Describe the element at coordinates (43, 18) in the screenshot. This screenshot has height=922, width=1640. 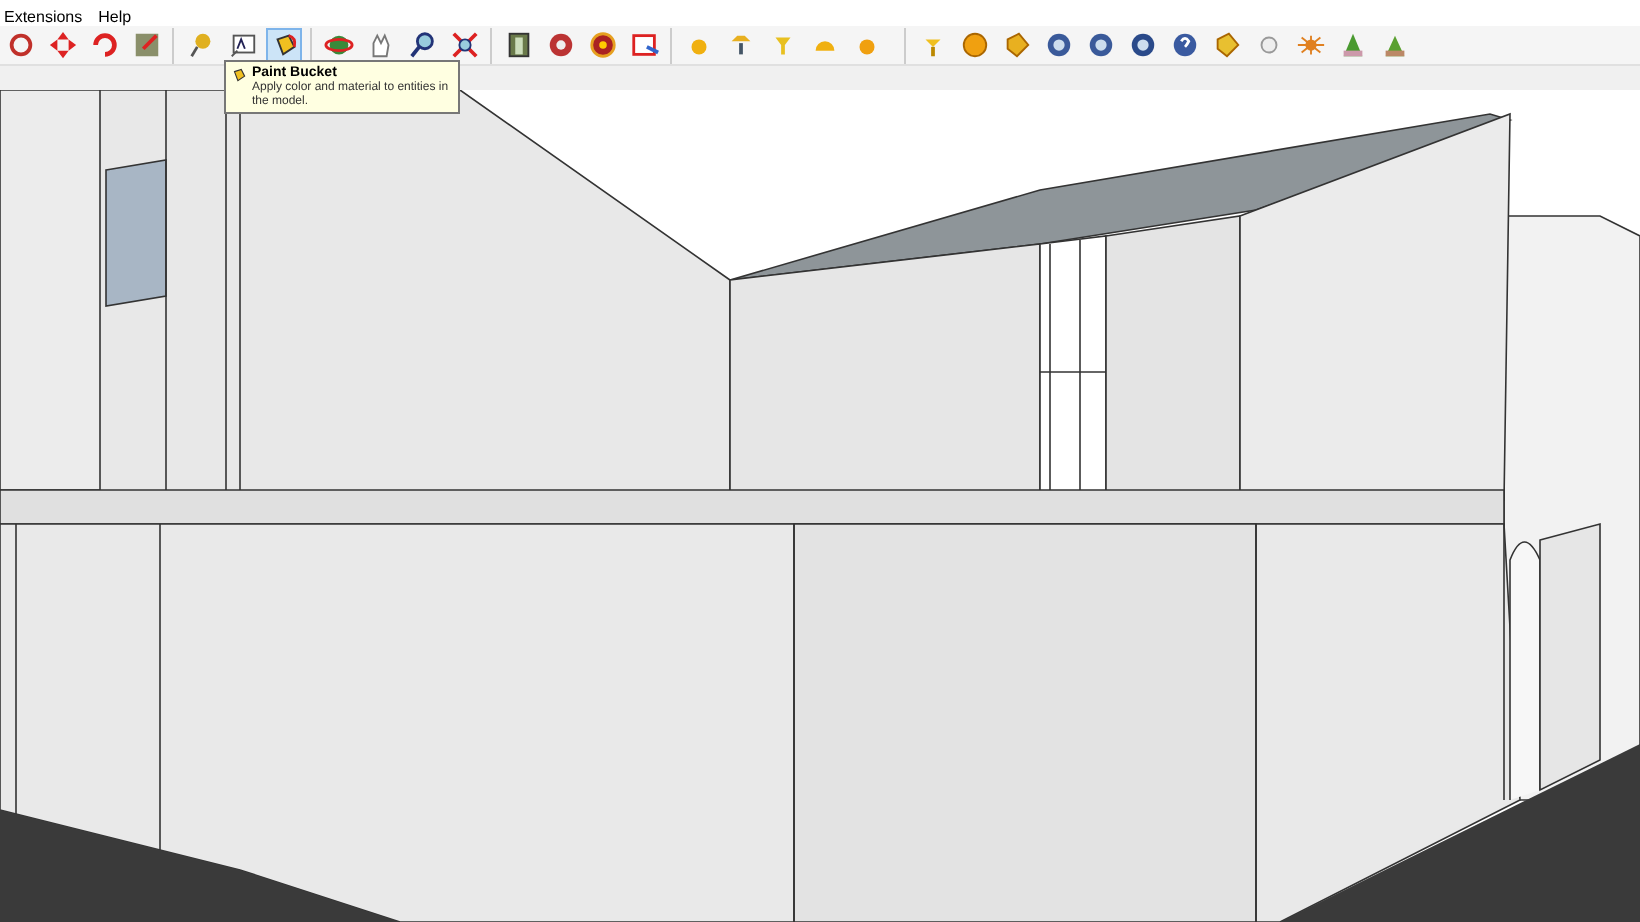
I see `menu-item: Extensions` at that location.